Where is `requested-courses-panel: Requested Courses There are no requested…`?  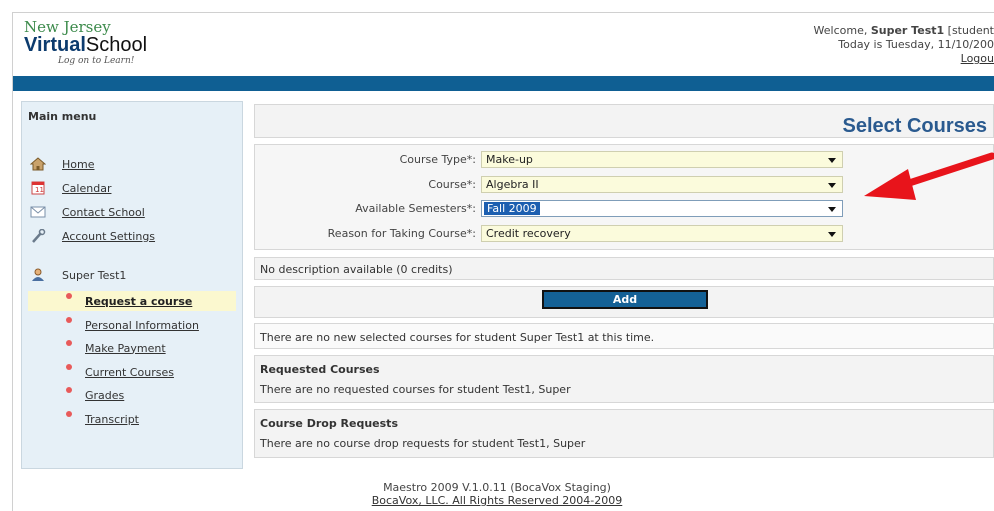 requested-courses-panel: Requested Courses There are no requested… is located at coordinates (624, 379).